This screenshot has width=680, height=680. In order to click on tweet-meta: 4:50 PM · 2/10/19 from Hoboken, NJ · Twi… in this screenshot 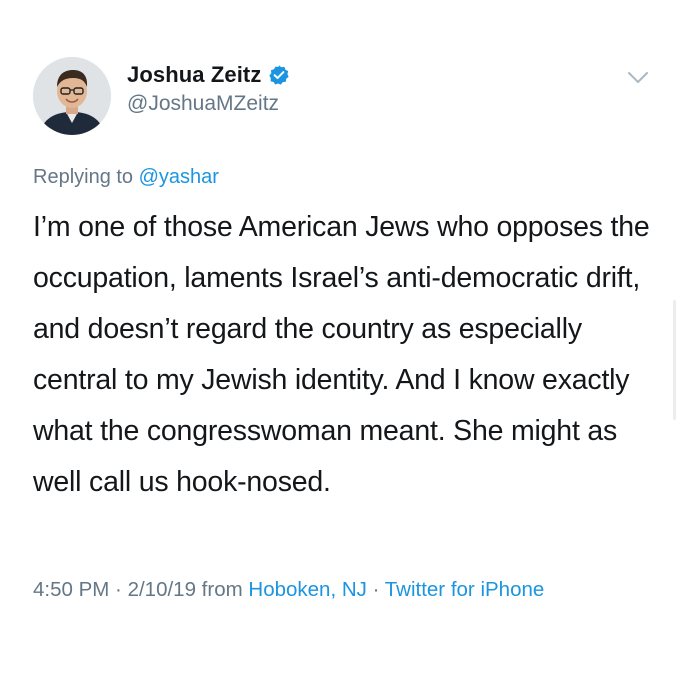, I will do `click(288, 590)`.